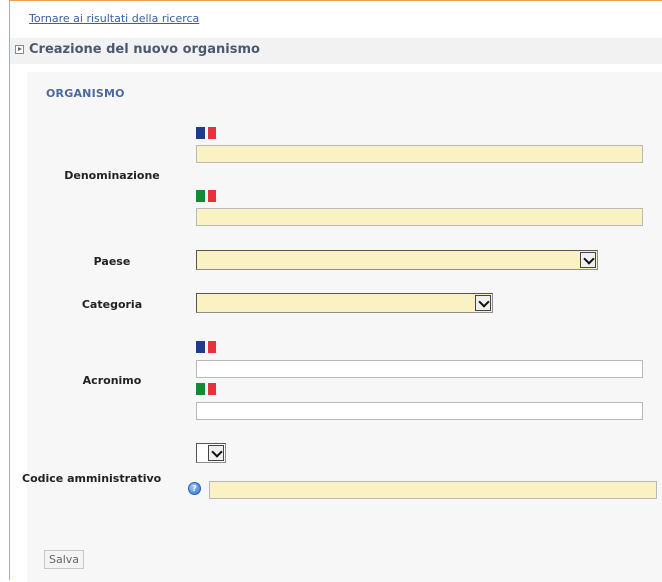 This screenshot has width=662, height=582. Describe the element at coordinates (112, 261) in the screenshot. I see `paese-label: Paese` at that location.